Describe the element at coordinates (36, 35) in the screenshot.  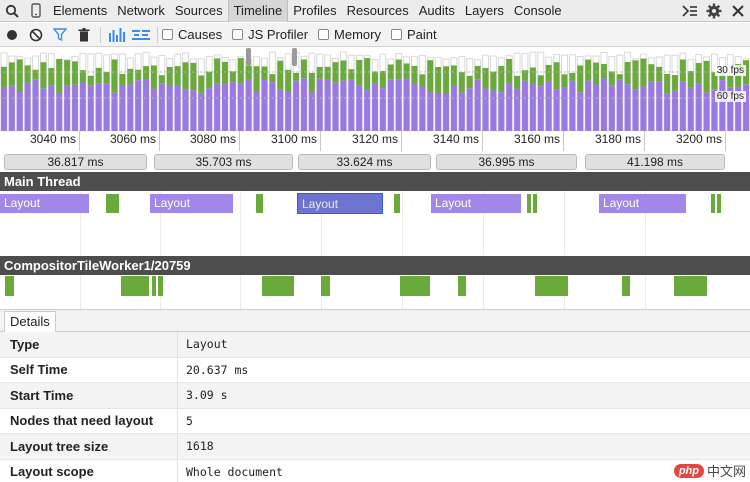
I see `clear-button` at that location.